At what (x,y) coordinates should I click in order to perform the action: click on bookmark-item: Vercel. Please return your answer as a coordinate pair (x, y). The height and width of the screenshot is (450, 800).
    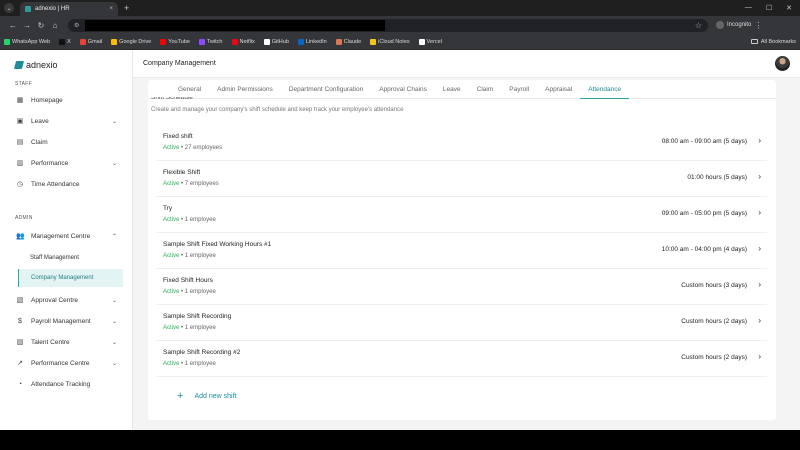
    Looking at the image, I should click on (430, 41).